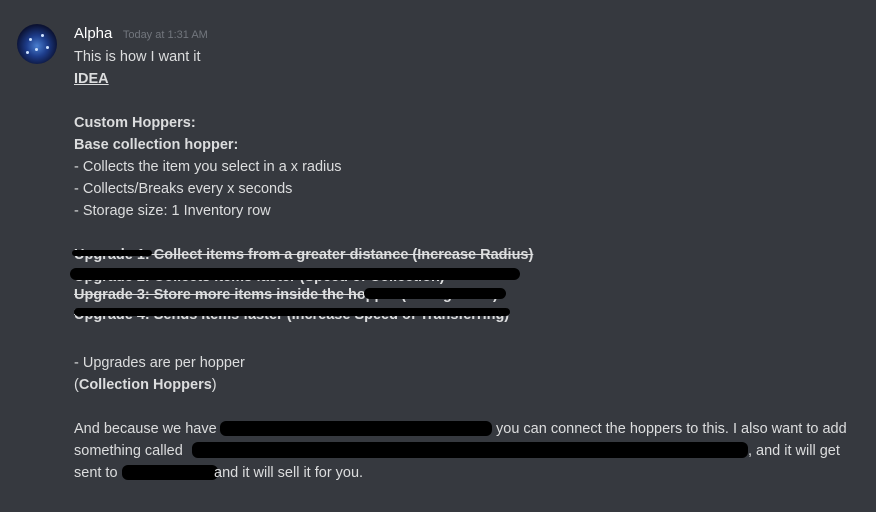  I want to click on timestamp: Today at 1:31 AM, so click(165, 35).